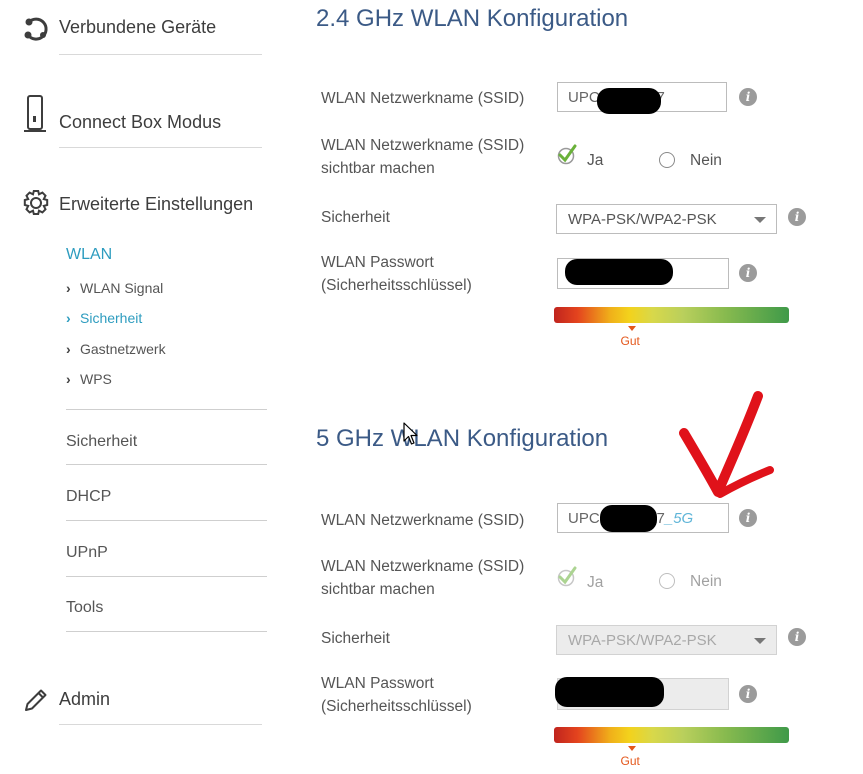 The height and width of the screenshot is (774, 863). Describe the element at coordinates (156, 204) in the screenshot. I see `nav-label: Erweiterte Einstellungen` at that location.